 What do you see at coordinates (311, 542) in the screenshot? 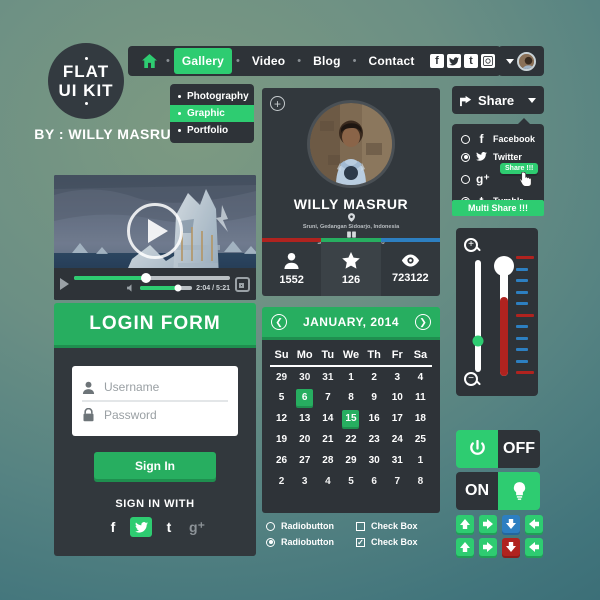
I see `radio-option-2: Radiobutton` at bounding box center [311, 542].